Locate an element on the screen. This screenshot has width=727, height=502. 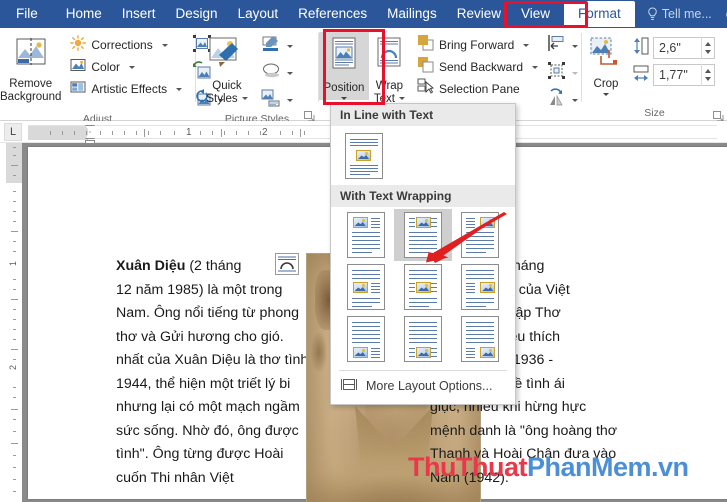
position-option-bottom-center is located at coordinates (422, 339).